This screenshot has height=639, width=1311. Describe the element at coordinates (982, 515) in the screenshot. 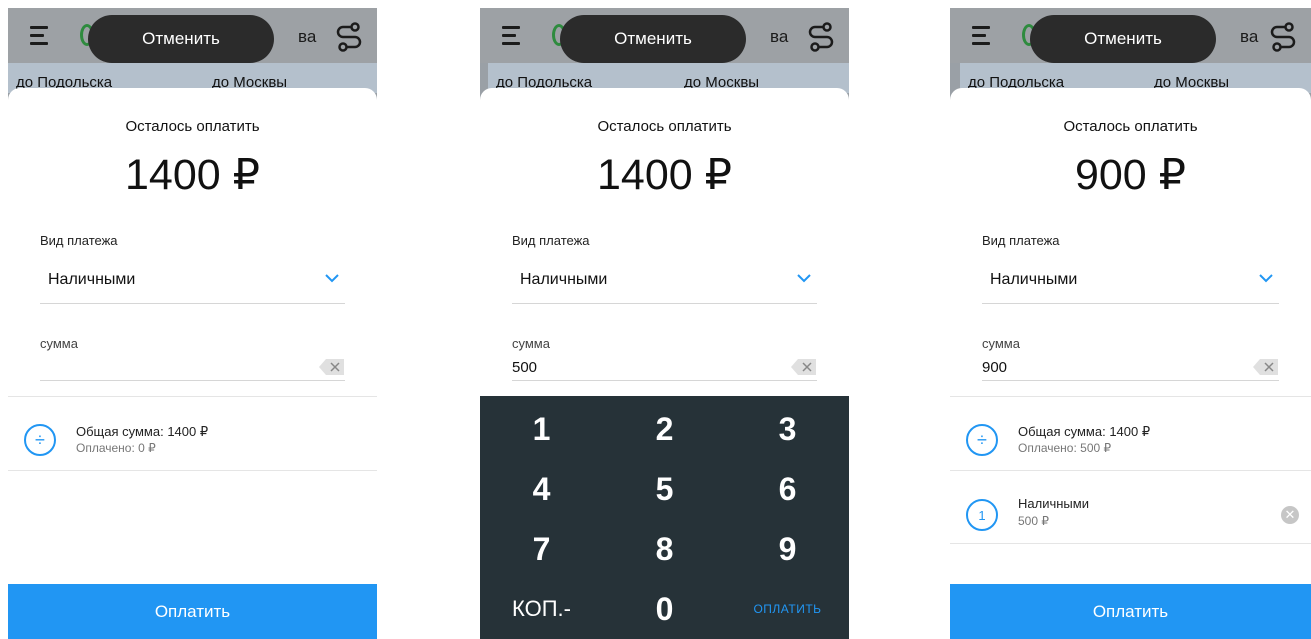

I see `payment-index: 1` at that location.